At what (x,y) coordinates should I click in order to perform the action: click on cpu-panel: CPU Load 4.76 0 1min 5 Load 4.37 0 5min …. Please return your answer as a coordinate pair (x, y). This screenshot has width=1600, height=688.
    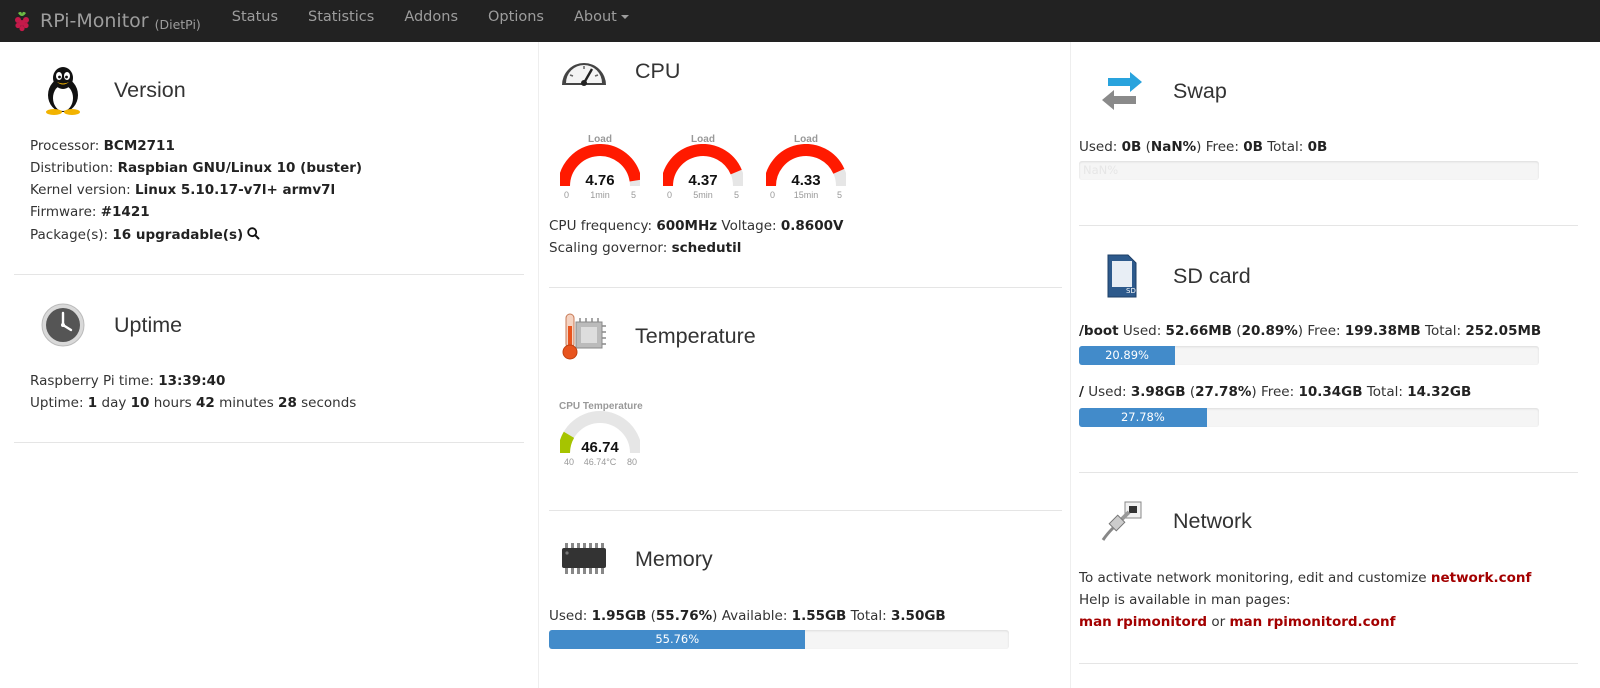
    Looking at the image, I should click on (805, 165).